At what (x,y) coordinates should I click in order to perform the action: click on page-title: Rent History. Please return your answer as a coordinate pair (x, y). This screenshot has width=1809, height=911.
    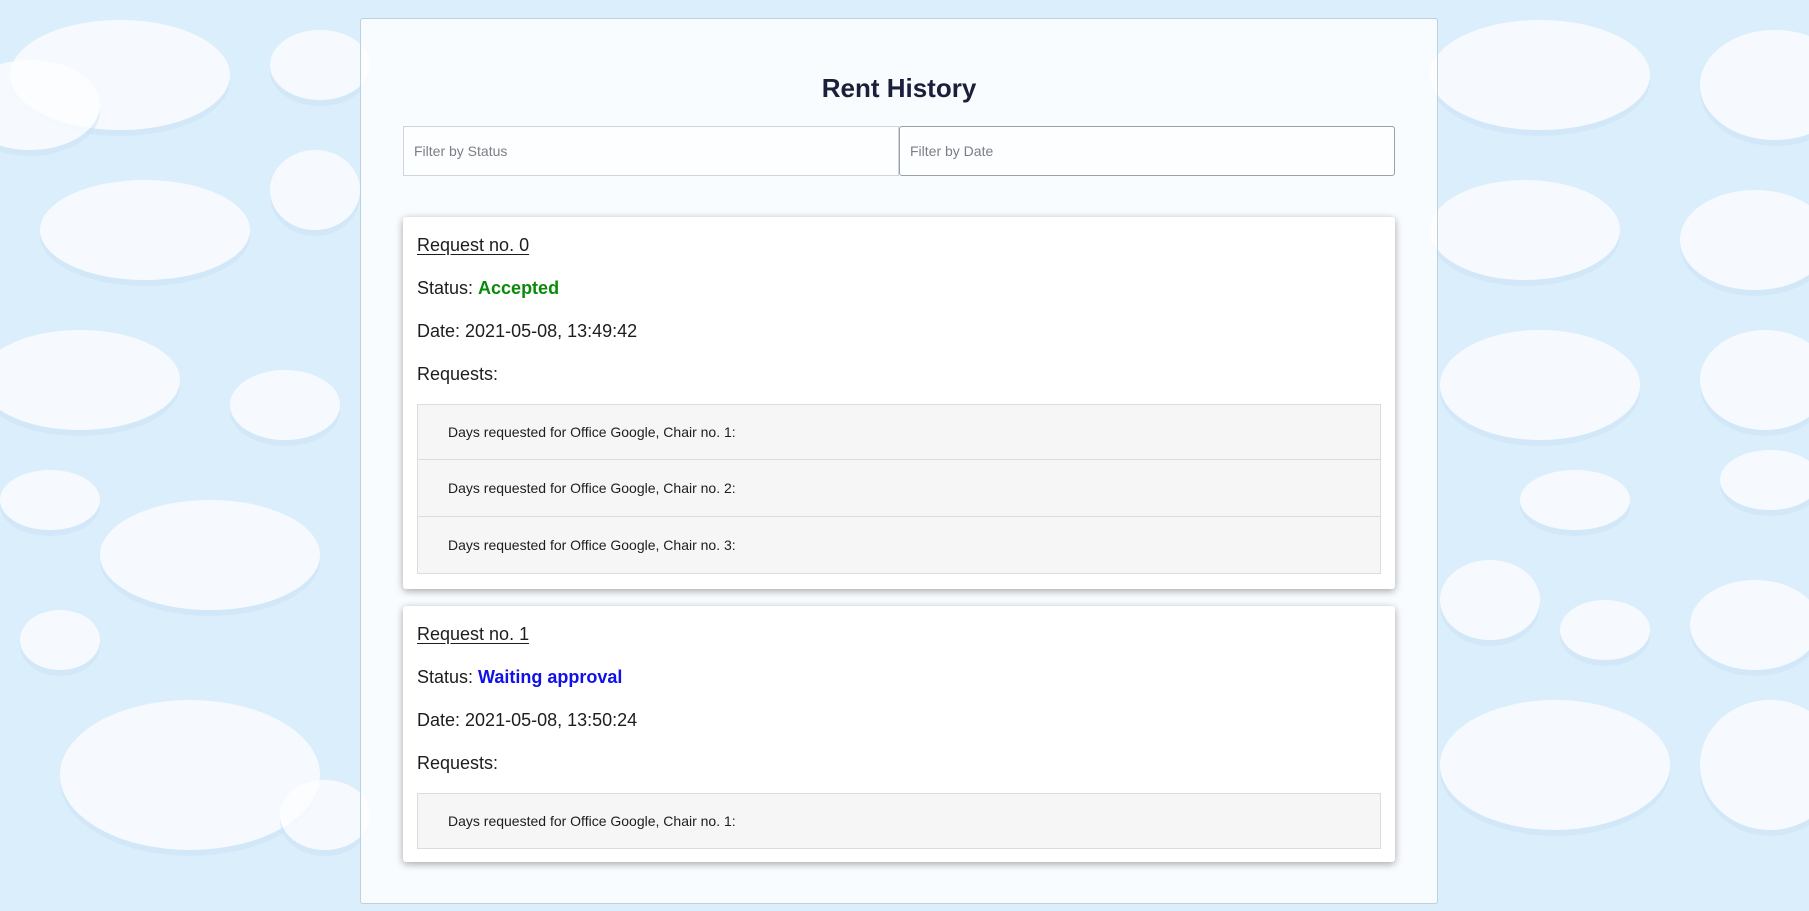
    Looking at the image, I should click on (899, 88).